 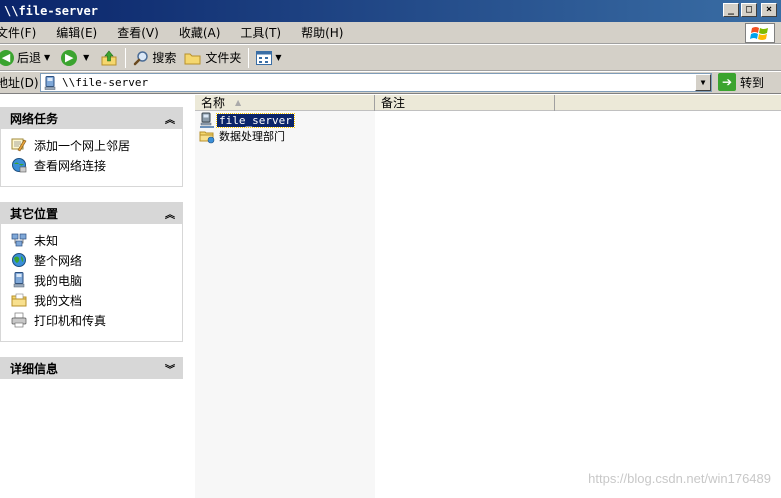 What do you see at coordinates (760, 33) in the screenshot?
I see `windows-logo-icon` at bounding box center [760, 33].